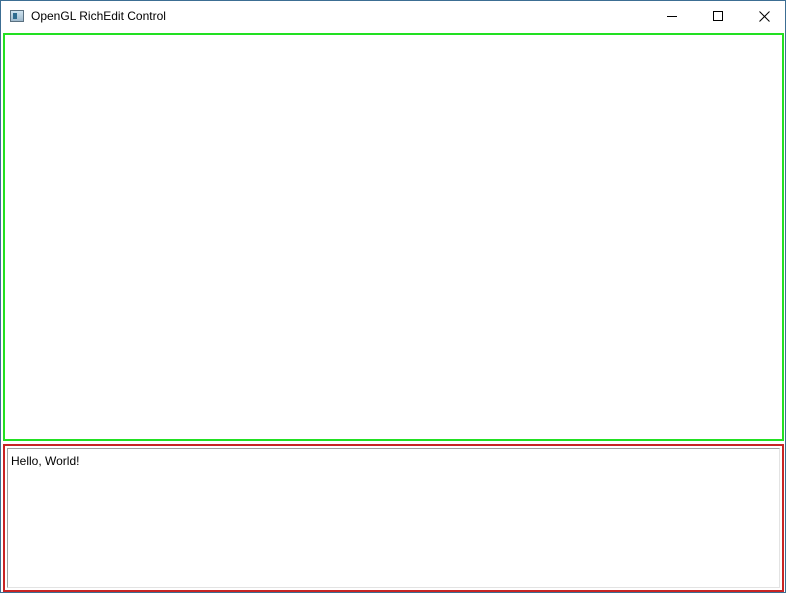 The height and width of the screenshot is (593, 786). I want to click on close-icon, so click(764, 16).